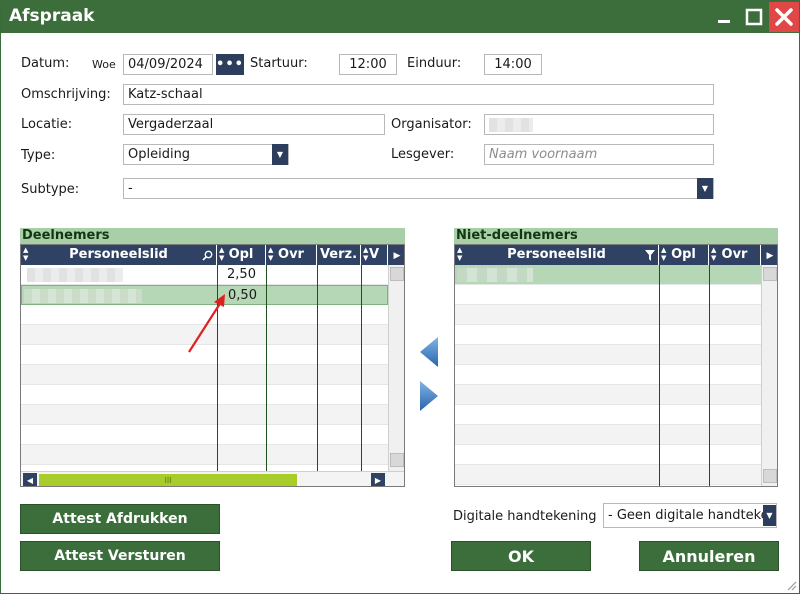 The image size is (800, 594). What do you see at coordinates (204, 275) in the screenshot?
I see `table-row: 2,50` at bounding box center [204, 275].